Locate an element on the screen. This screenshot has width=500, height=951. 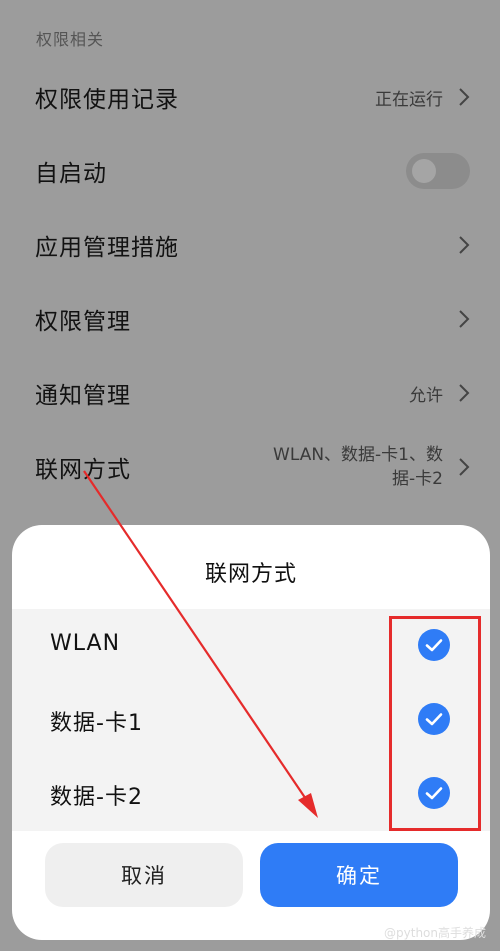
network-mode-value: WLAN、数据-卡1、数 据-卡2 is located at coordinates (348, 467).